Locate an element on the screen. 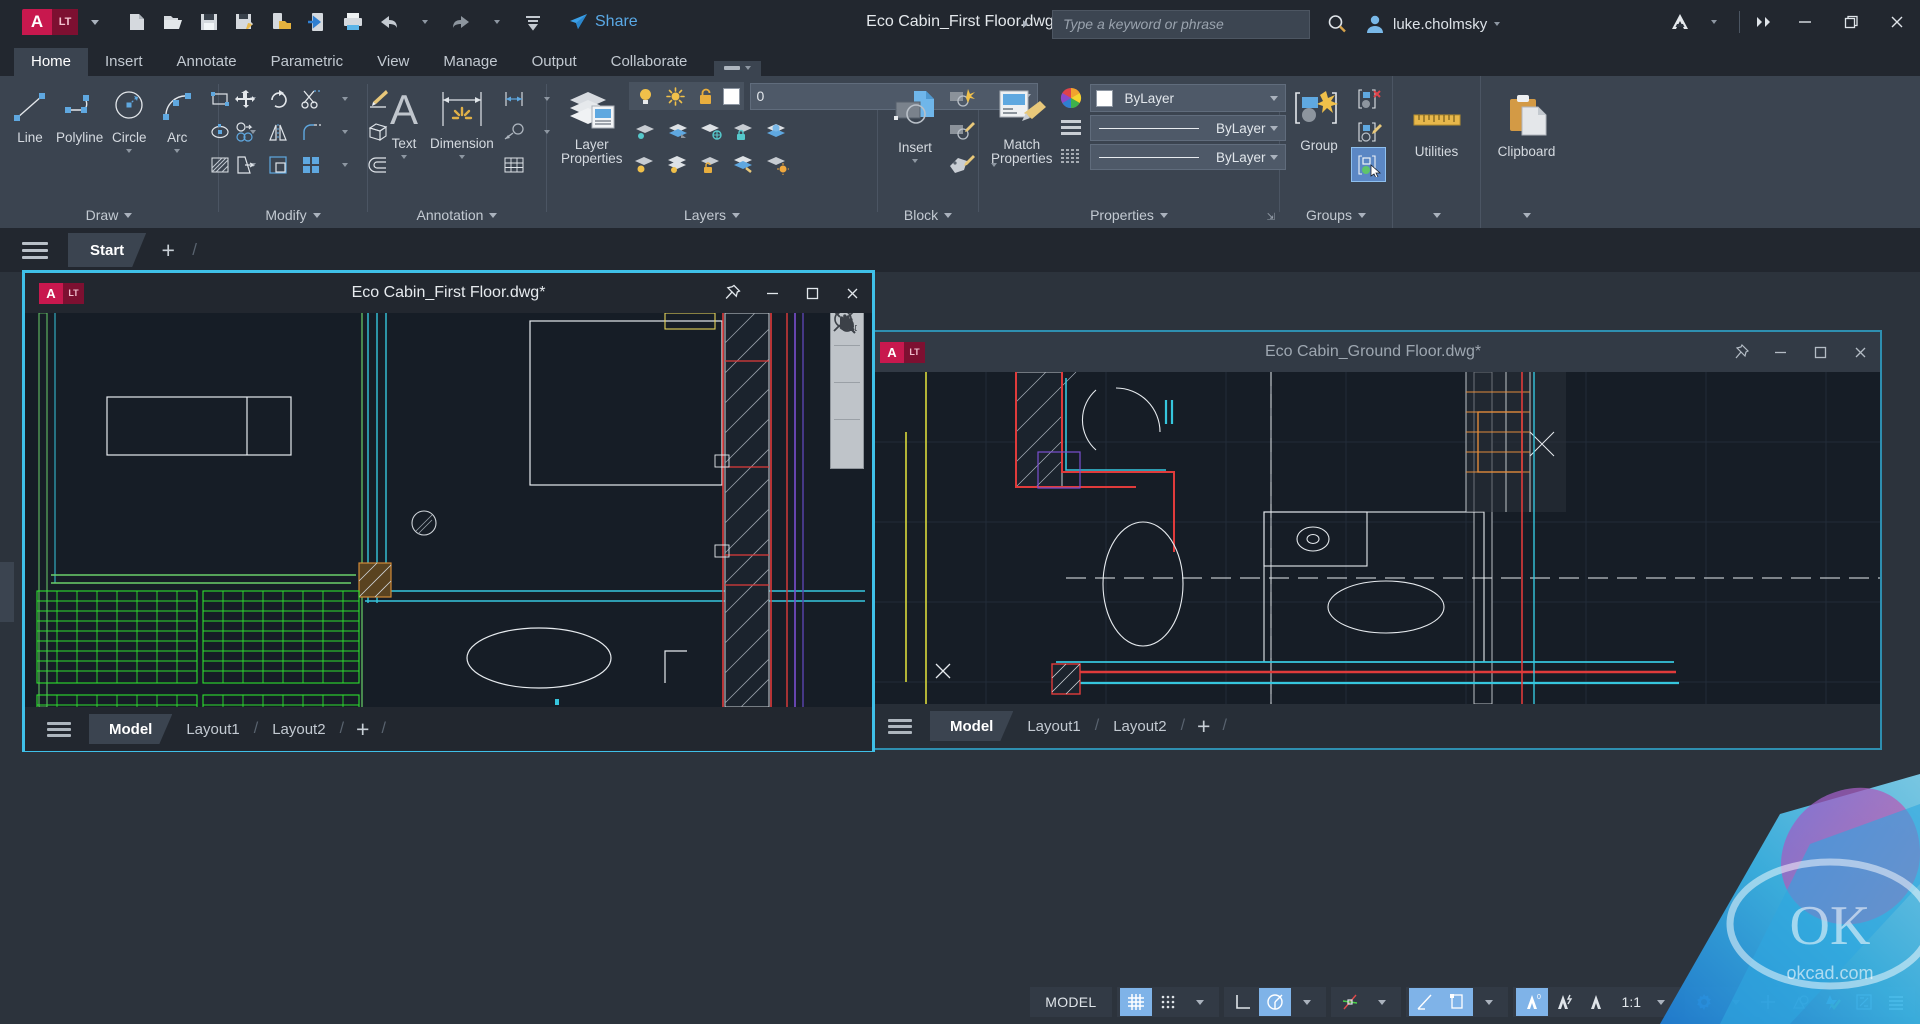 The width and height of the screenshot is (1920, 1024). object-snap-tracking-toggle is located at coordinates (1424, 1002).